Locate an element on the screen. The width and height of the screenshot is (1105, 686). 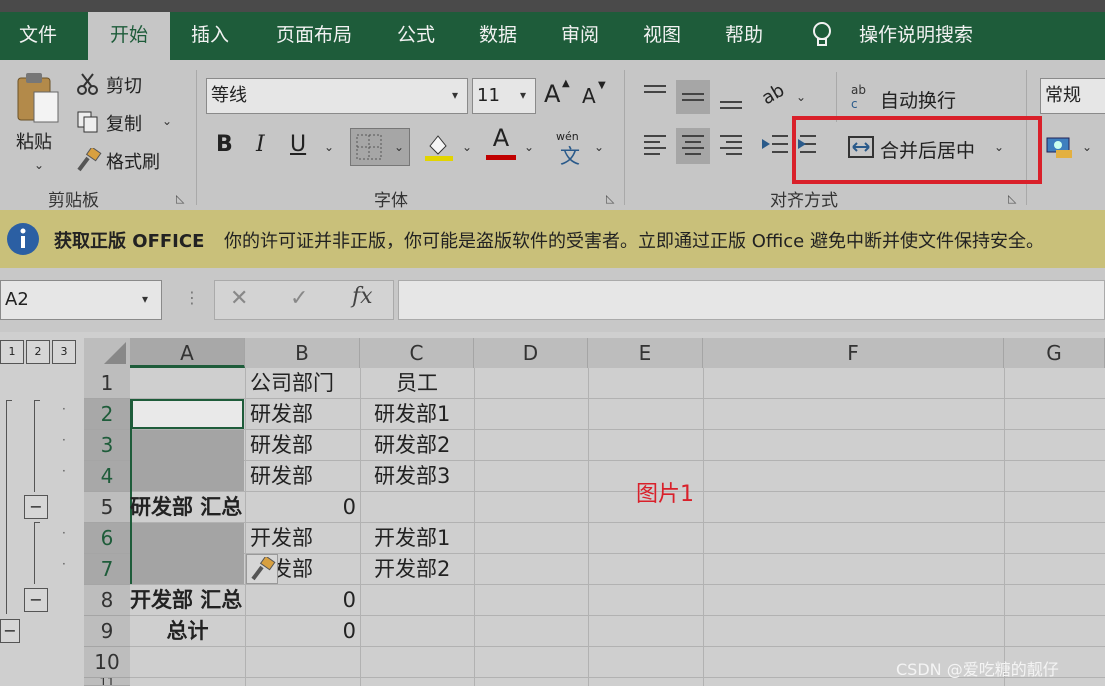
tab-review: 审阅 is located at coordinates (580, 36).